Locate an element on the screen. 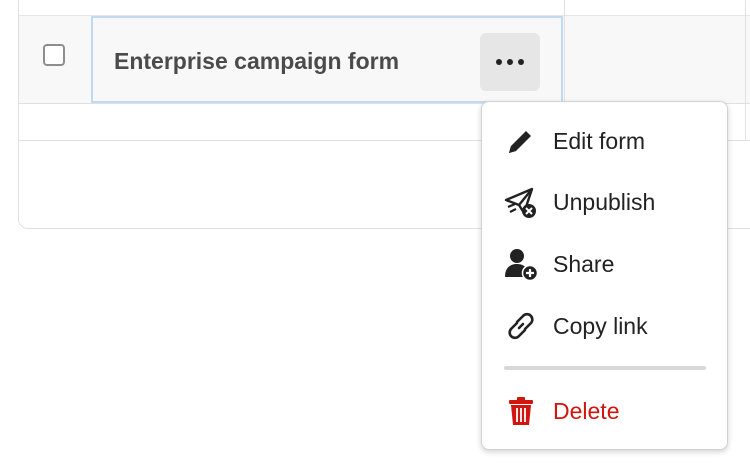 Image resolution: width=750 pixels, height=470 pixels. menu-item-share: Share is located at coordinates (604, 264).